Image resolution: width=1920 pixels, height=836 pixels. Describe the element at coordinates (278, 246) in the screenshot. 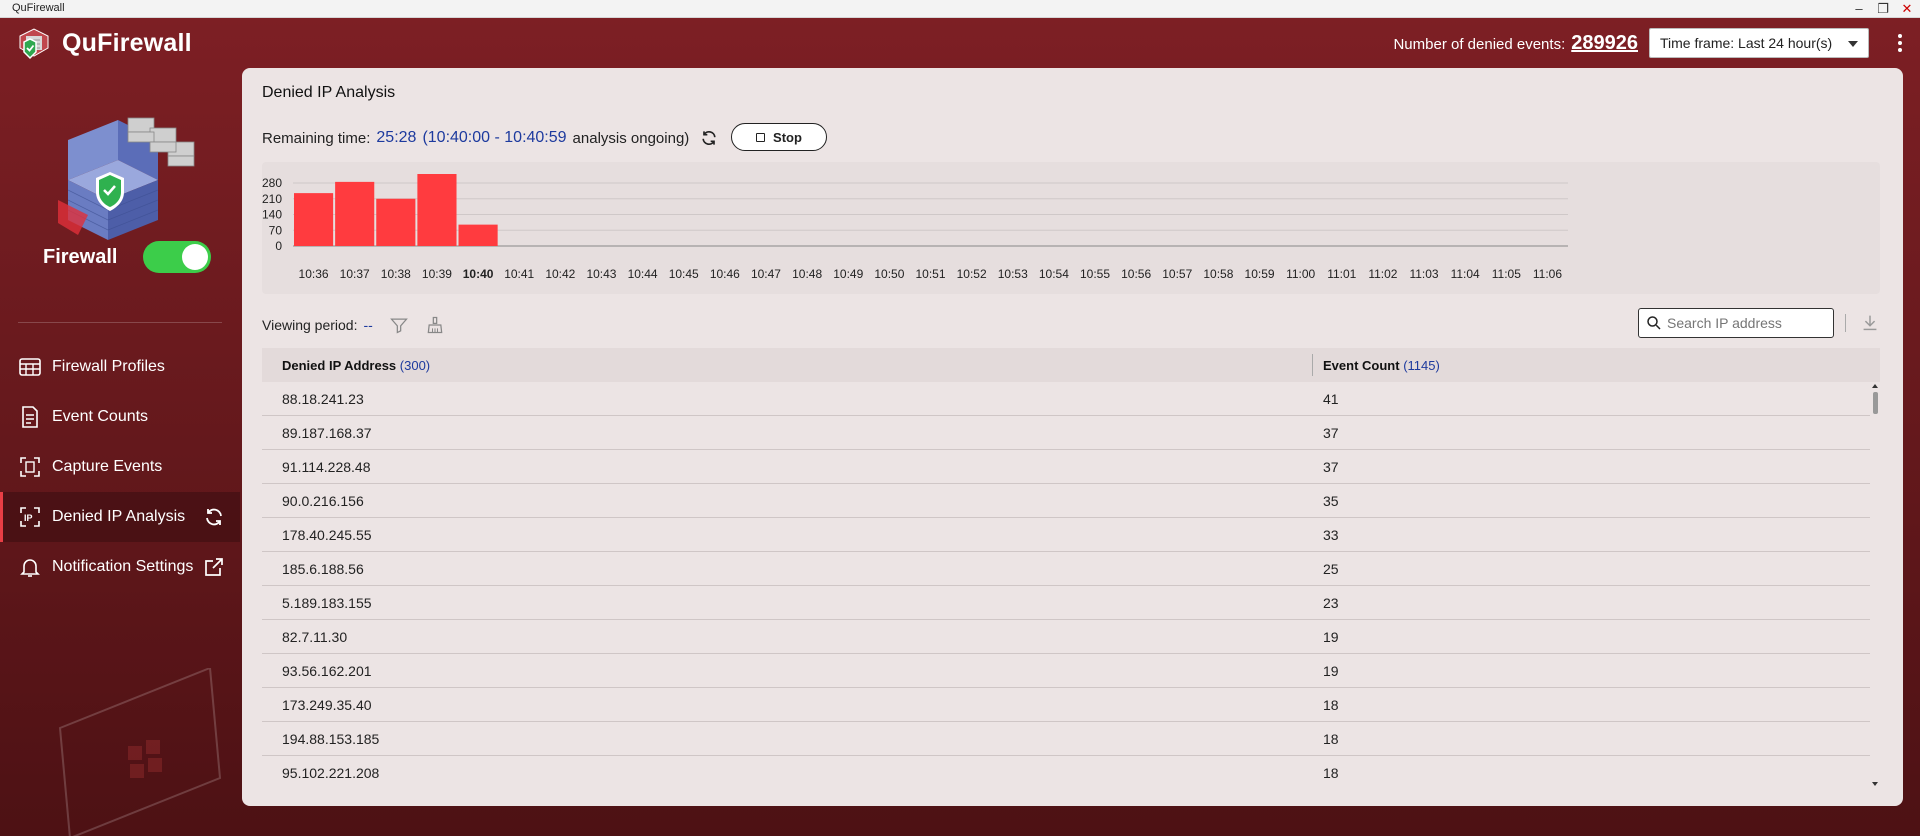

I see `chart-y-tick-label: 0` at that location.